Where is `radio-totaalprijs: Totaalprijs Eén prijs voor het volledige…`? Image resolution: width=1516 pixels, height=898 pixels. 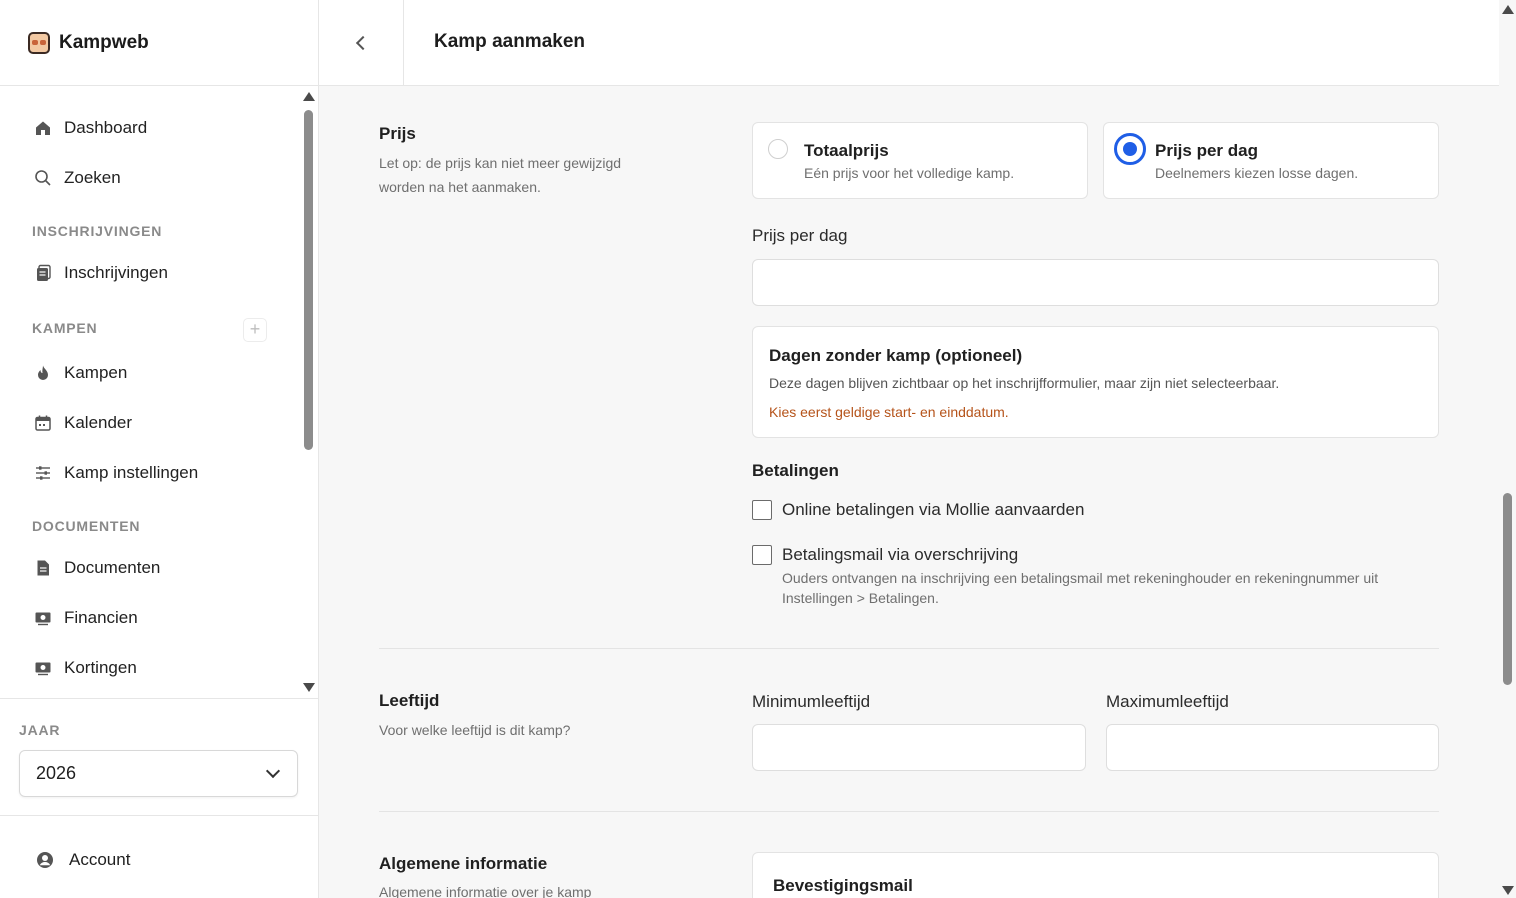
radio-totaalprijs: Totaalprijs Eén prijs voor het volledige… is located at coordinates (920, 160).